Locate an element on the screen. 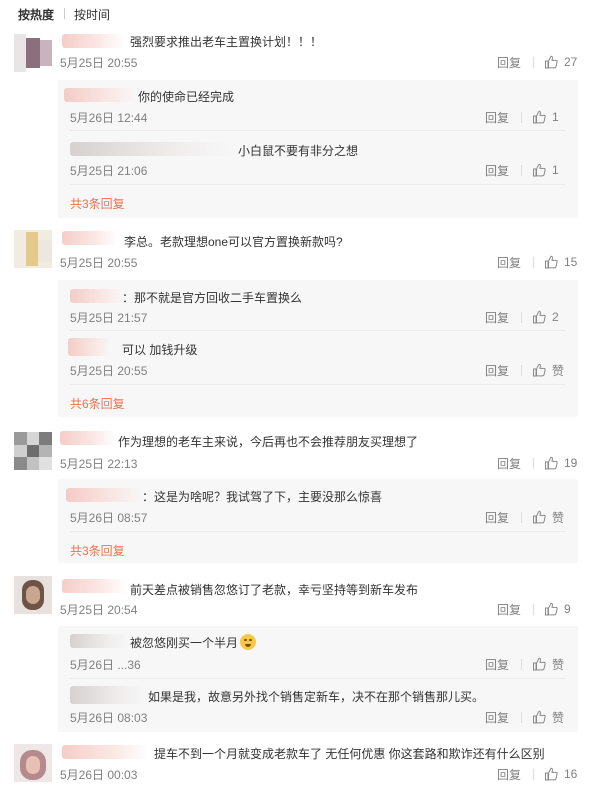  reply-text: 可以 加钱升级 is located at coordinates (160, 350).